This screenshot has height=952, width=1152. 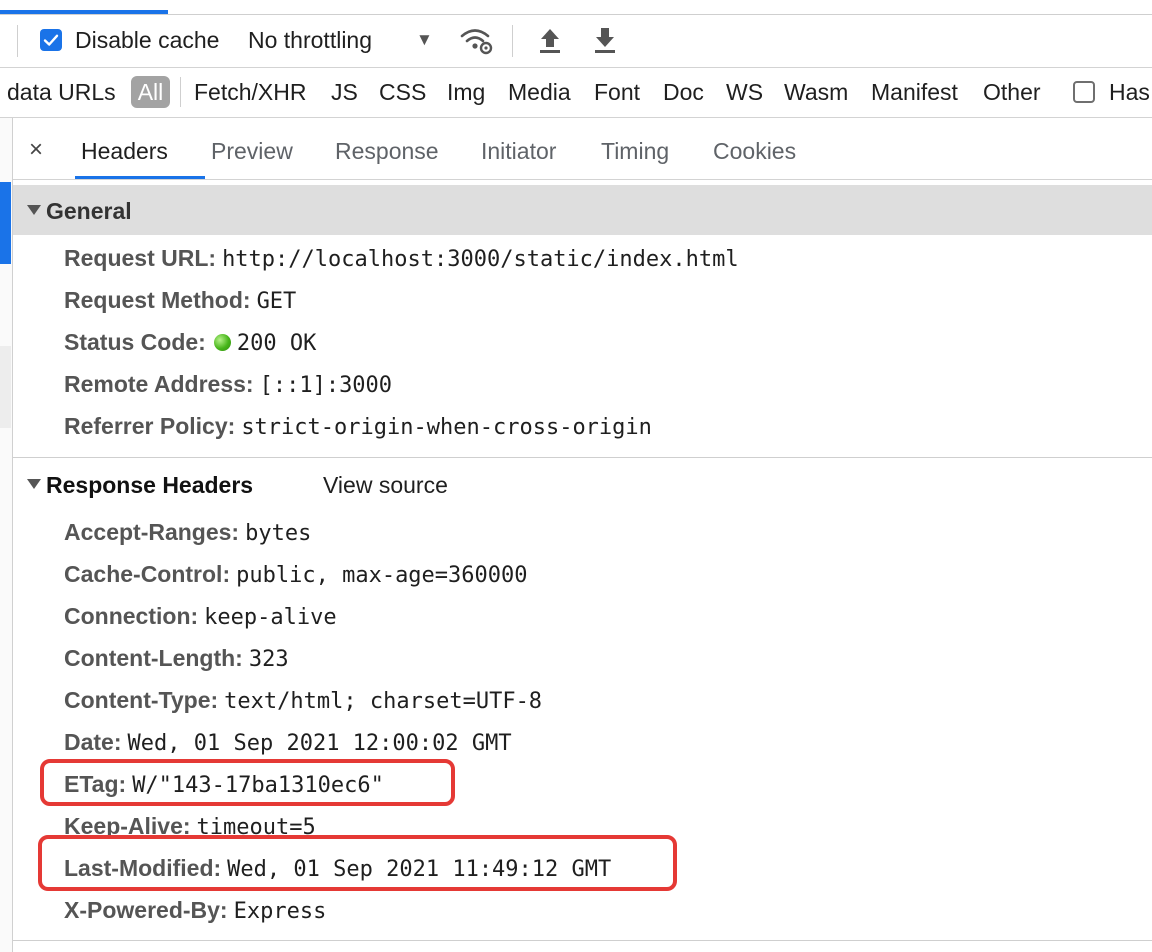 What do you see at coordinates (140, 177) in the screenshot?
I see `active-tab-underline` at bounding box center [140, 177].